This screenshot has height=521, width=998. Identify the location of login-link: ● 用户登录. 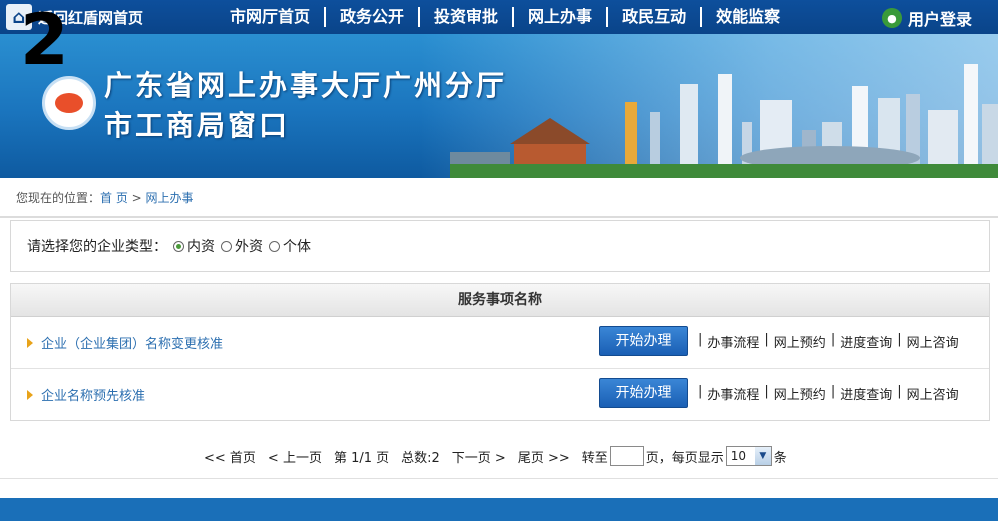
(926, 18).